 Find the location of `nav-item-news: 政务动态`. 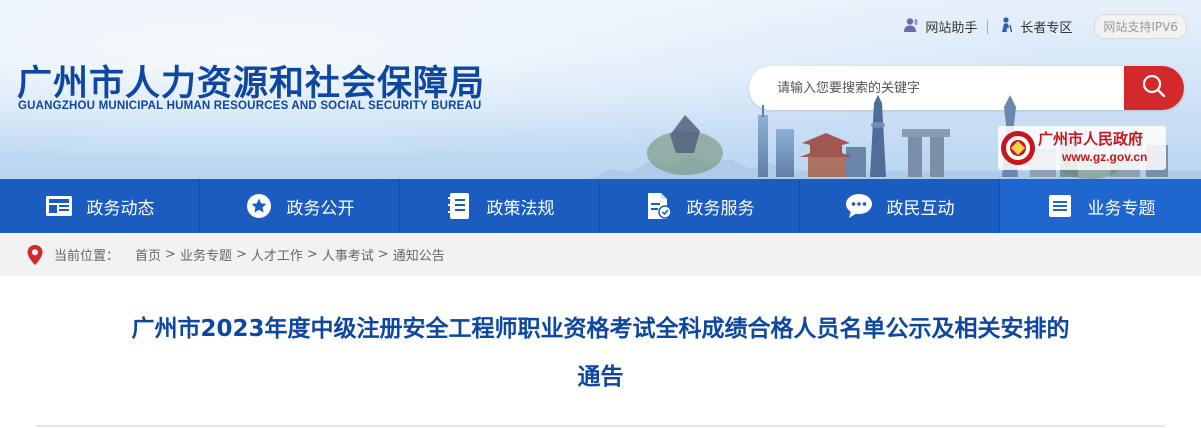

nav-item-news: 政务动态 is located at coordinates (100, 206).